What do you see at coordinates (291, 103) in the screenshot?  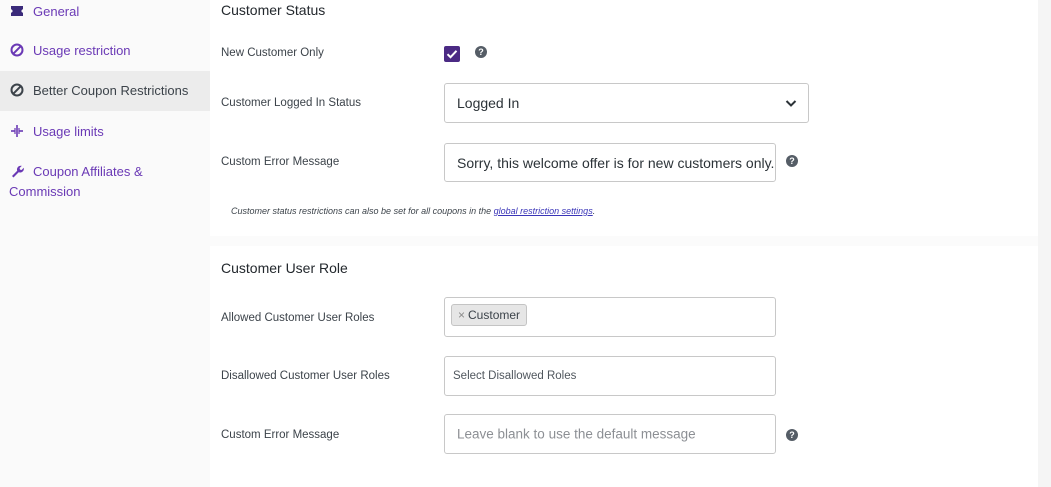 I see `logged-in-status-label: Customer Logged In Status` at bounding box center [291, 103].